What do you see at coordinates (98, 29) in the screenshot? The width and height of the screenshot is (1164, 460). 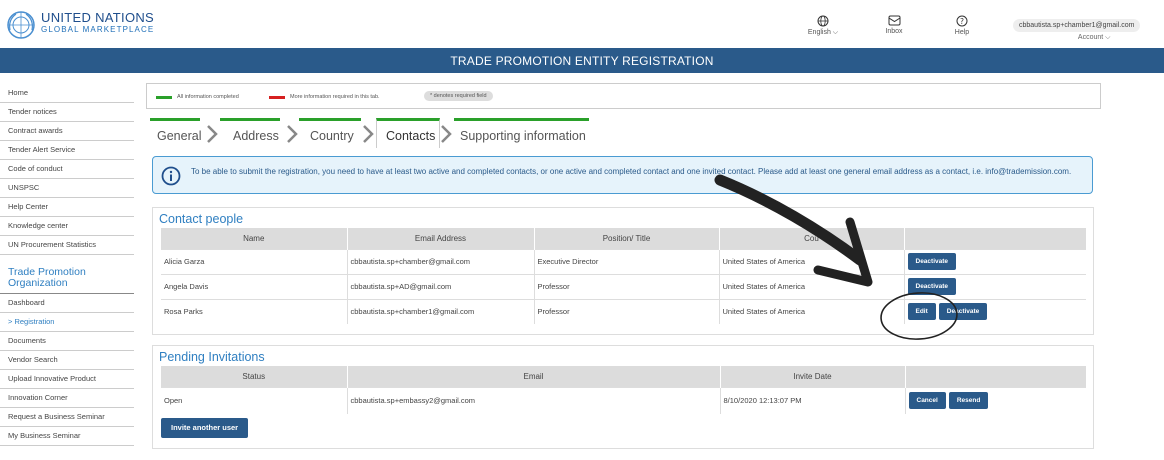 I see `brand-subtitle: GLOBAL MARKETPLACE` at bounding box center [98, 29].